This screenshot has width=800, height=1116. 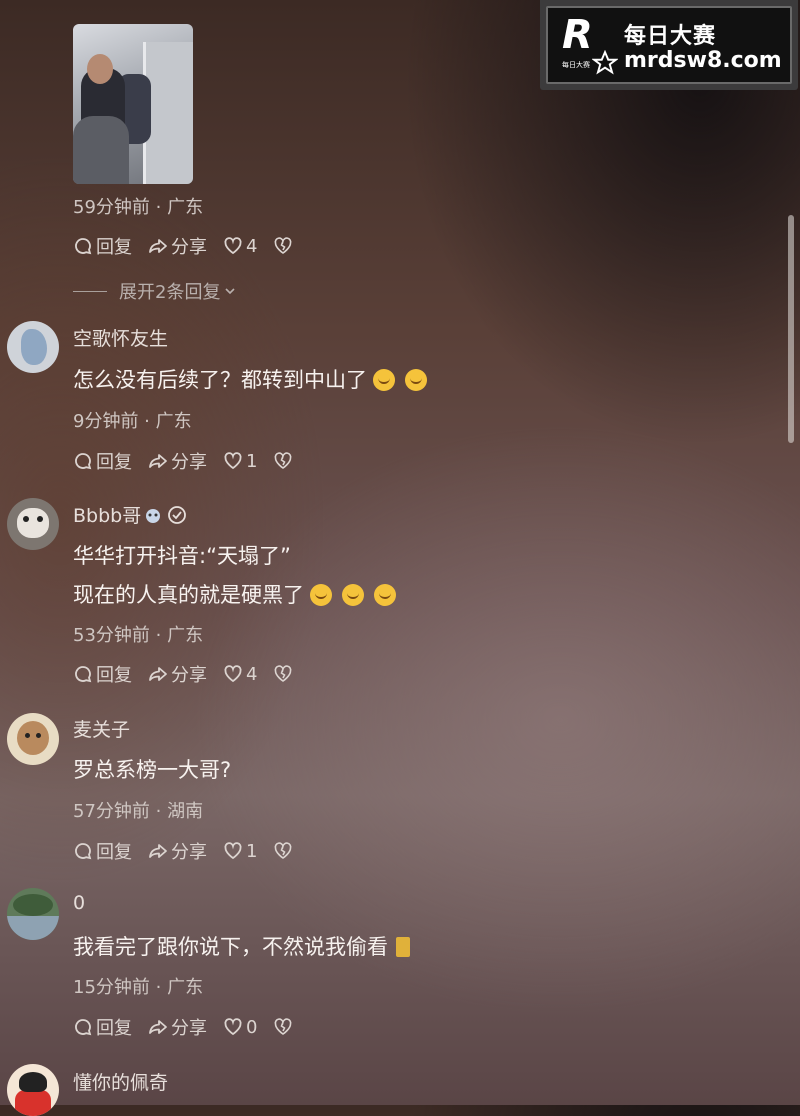 I want to click on username: 0, so click(x=79, y=903).